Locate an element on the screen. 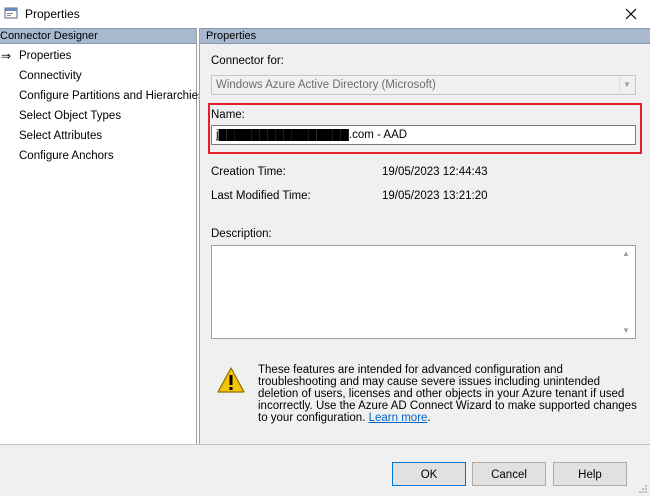  nav-item-label: Configure Anchors is located at coordinates (66, 156).